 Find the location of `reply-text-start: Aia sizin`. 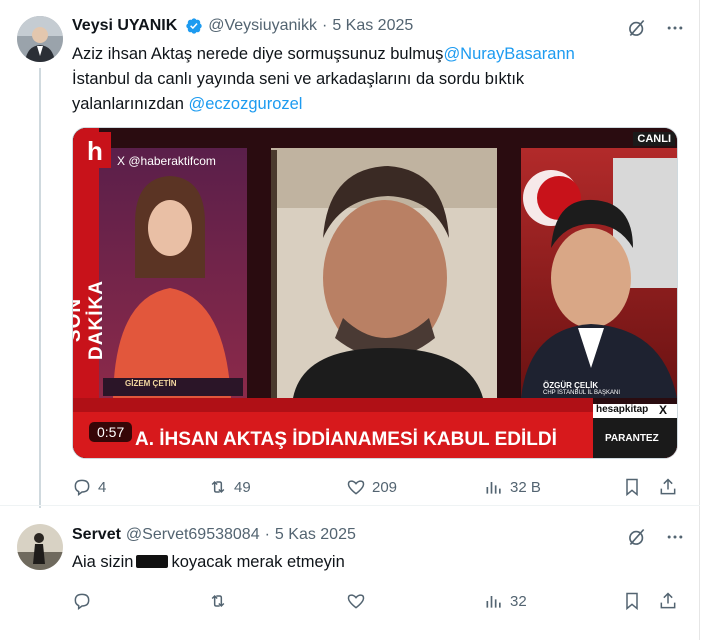

reply-text-start: Aia sizin is located at coordinates (103, 562).